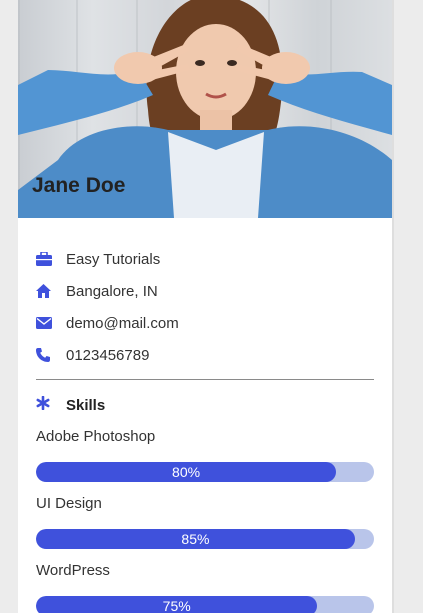 The height and width of the screenshot is (613, 423). What do you see at coordinates (205, 604) in the screenshot?
I see `skill-progress-bar: 75%` at bounding box center [205, 604].